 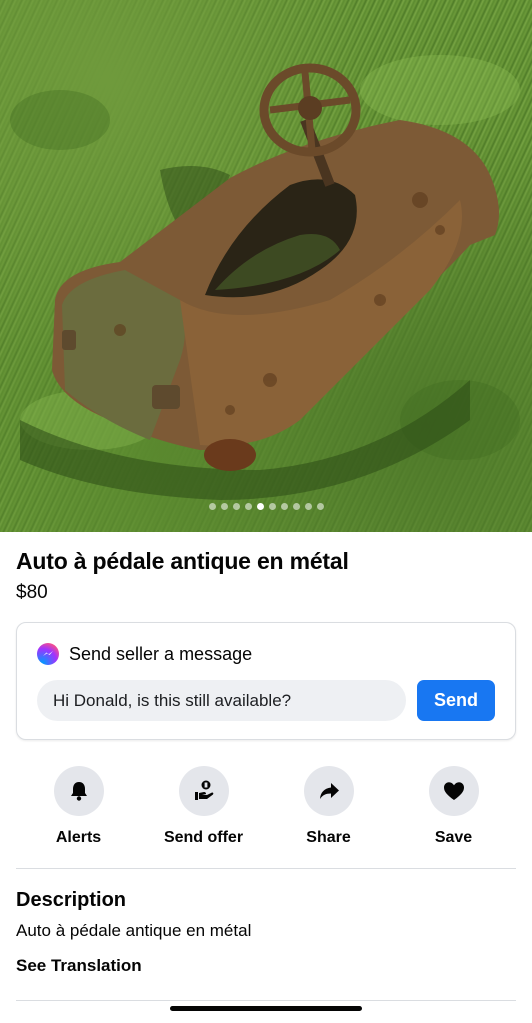 What do you see at coordinates (453, 791) in the screenshot?
I see `heart-icon` at bounding box center [453, 791].